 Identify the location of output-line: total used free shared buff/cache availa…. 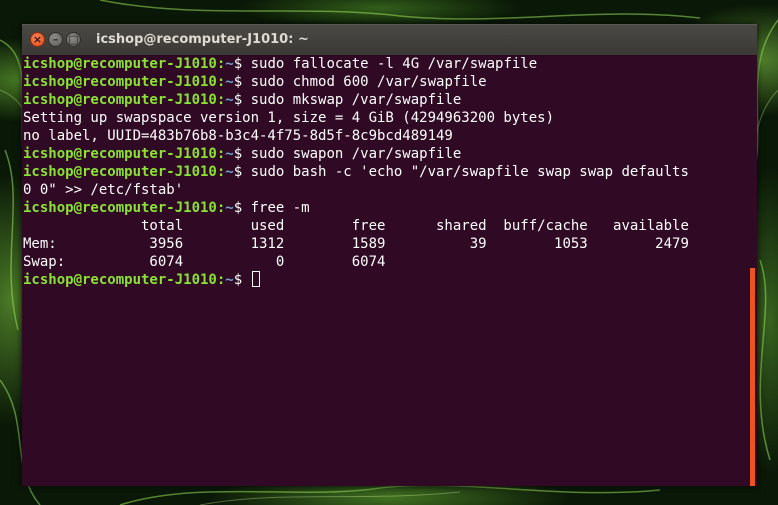
(356, 226).